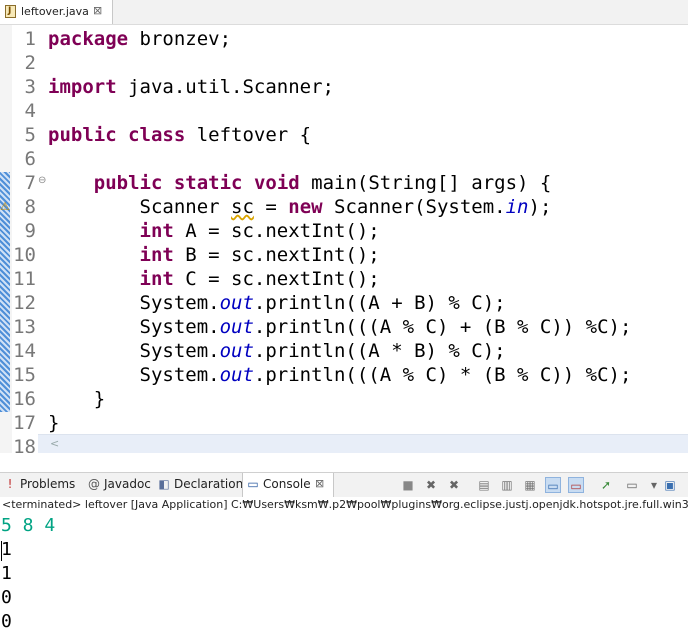 The width and height of the screenshot is (688, 637). What do you see at coordinates (276, 231) in the screenshot?
I see `code-token: A = sc.nextInt();` at bounding box center [276, 231].